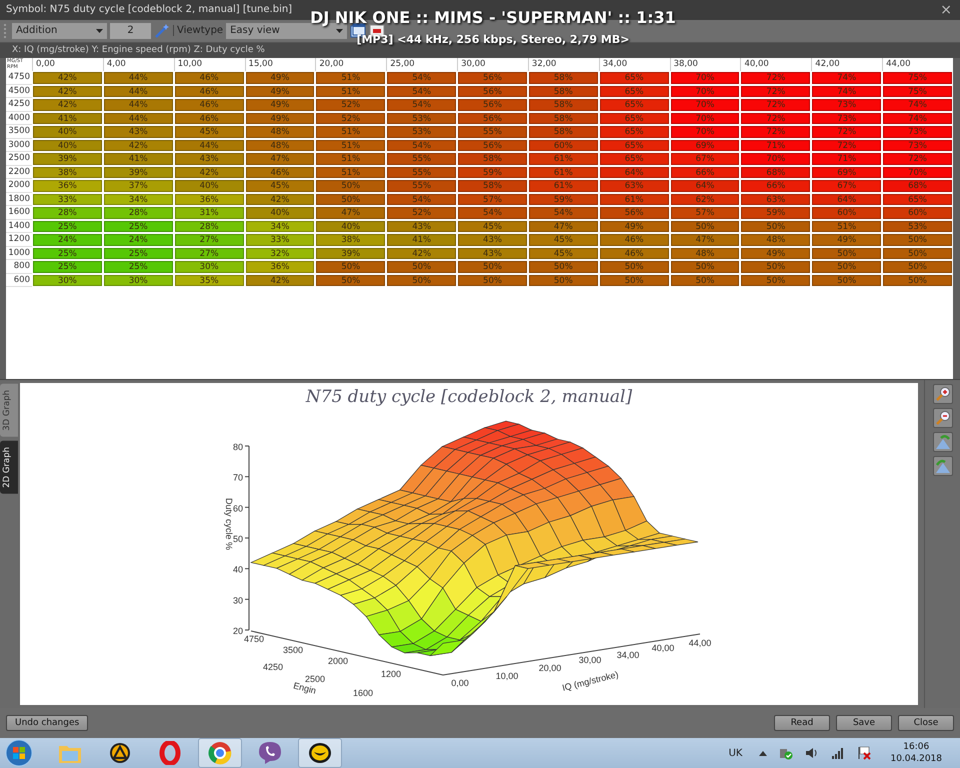  What do you see at coordinates (917, 92) in the screenshot?
I see `table-cell: 75%` at bounding box center [917, 92].